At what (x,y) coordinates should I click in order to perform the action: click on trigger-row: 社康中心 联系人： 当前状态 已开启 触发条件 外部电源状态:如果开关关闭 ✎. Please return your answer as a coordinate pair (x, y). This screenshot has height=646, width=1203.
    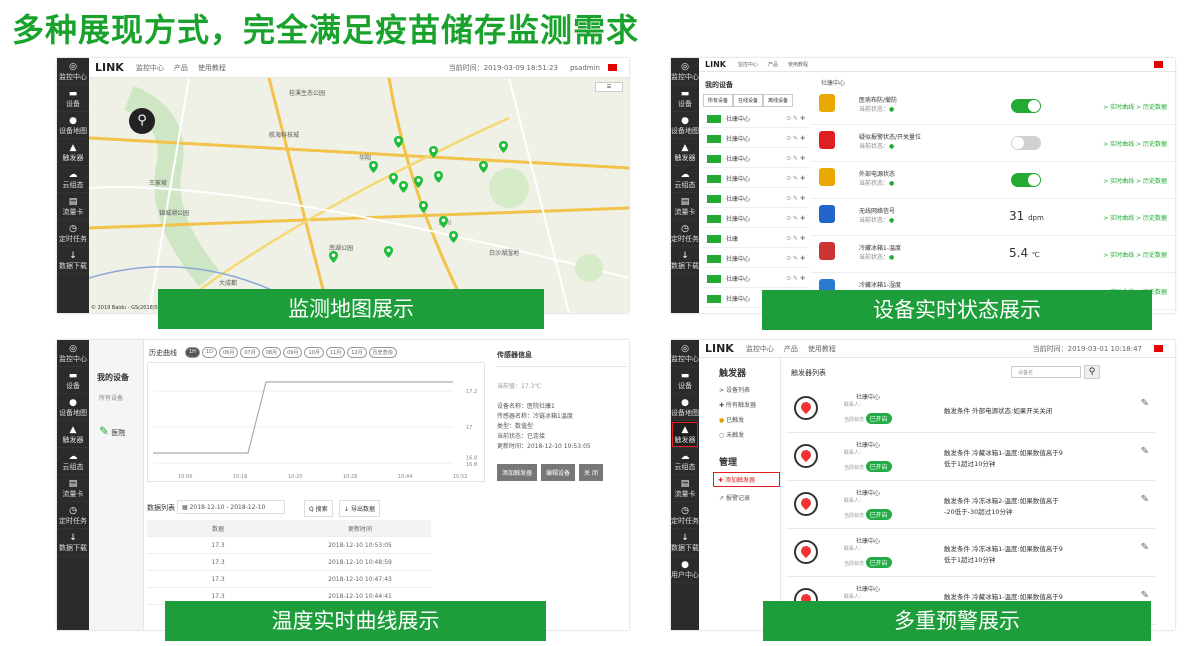
    Looking at the image, I should click on (970, 409).